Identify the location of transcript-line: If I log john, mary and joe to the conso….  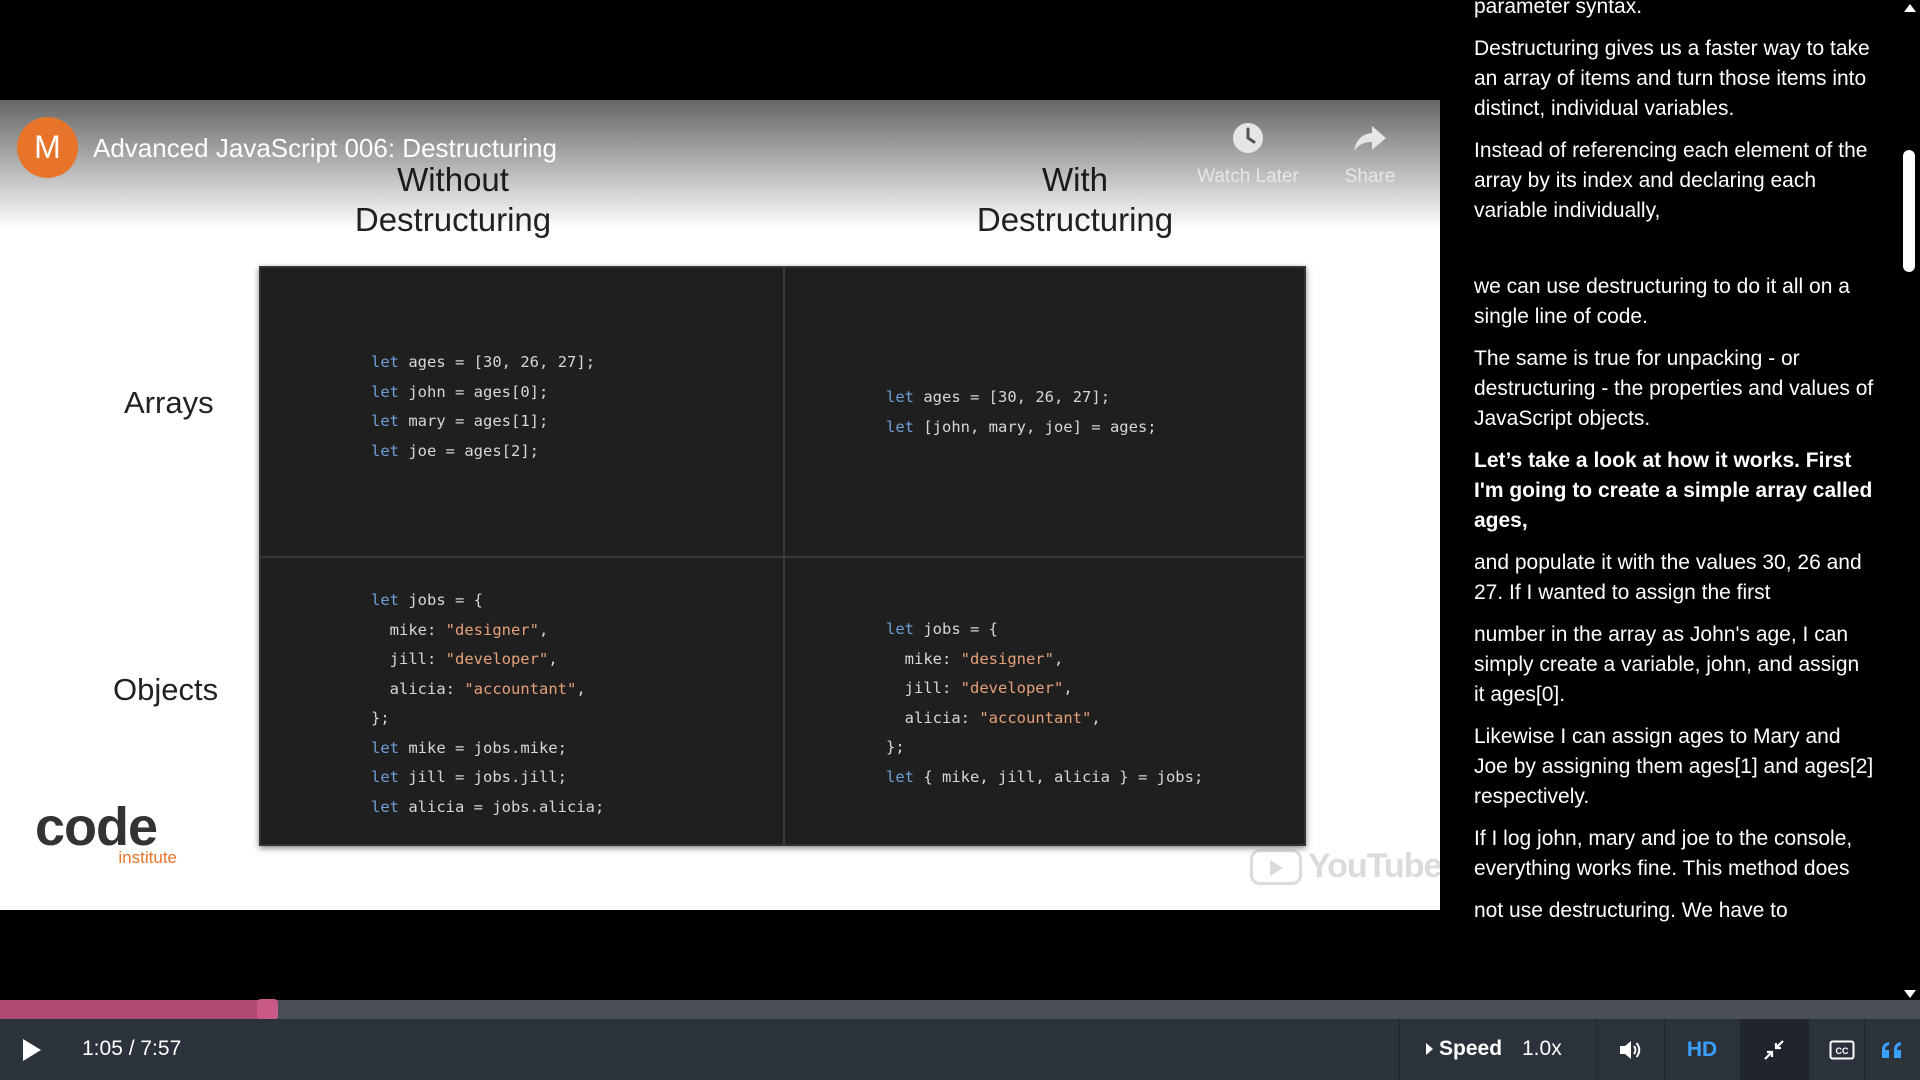
(1674, 854).